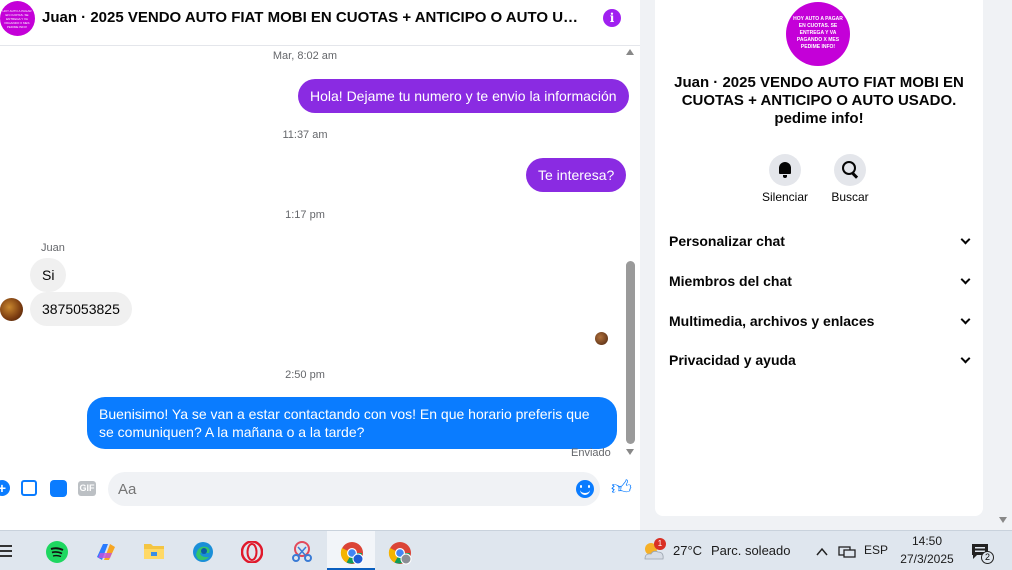 The width and height of the screenshot is (1012, 570). Describe the element at coordinates (354, 489) in the screenshot. I see `message-input` at that location.